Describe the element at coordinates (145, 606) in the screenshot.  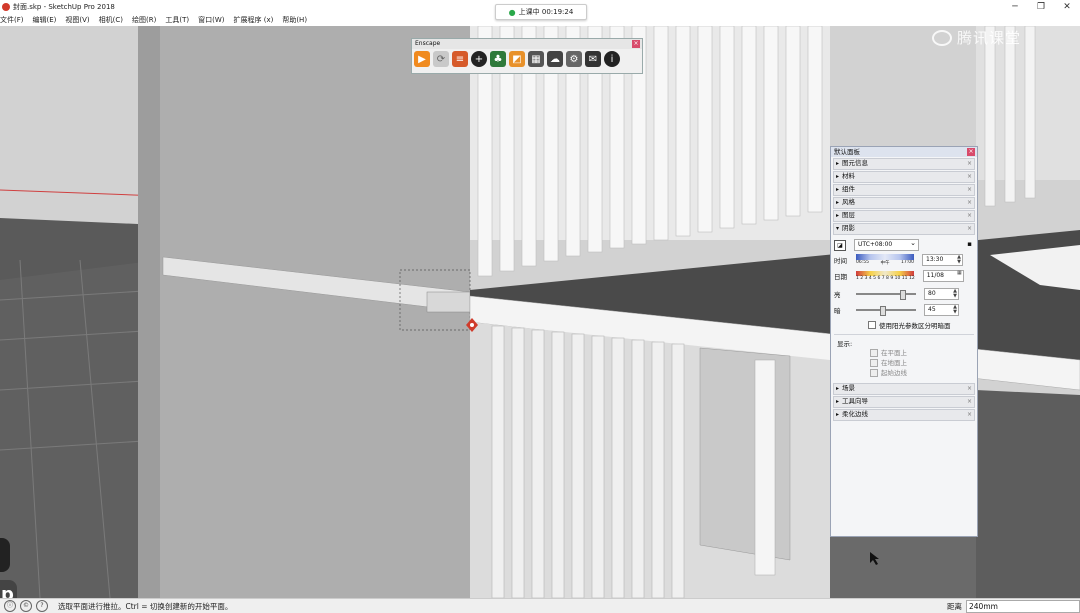
I see `status-message: 选取平面进行推拉。Ctrl = 切换创建新的开始平面。` at that location.